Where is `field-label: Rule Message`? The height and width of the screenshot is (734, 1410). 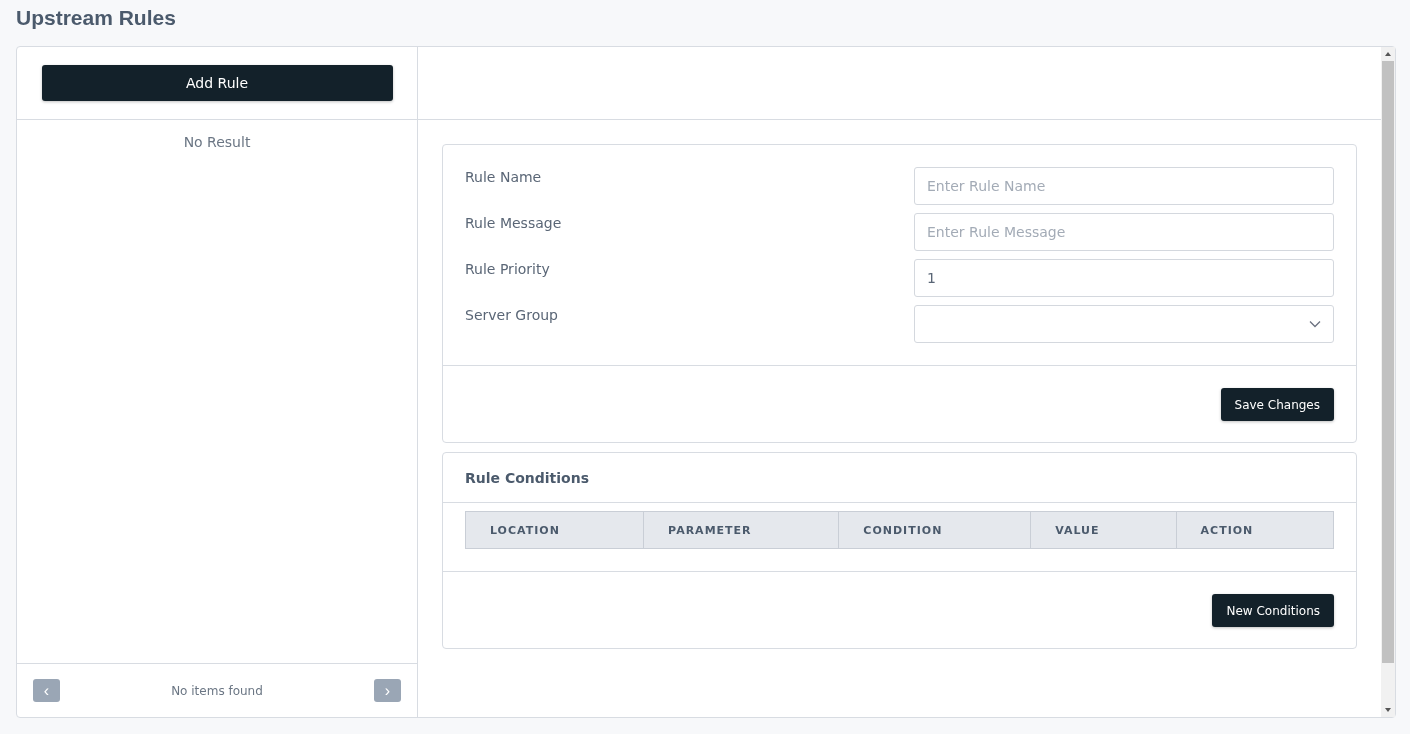
field-label: Rule Message is located at coordinates (513, 223).